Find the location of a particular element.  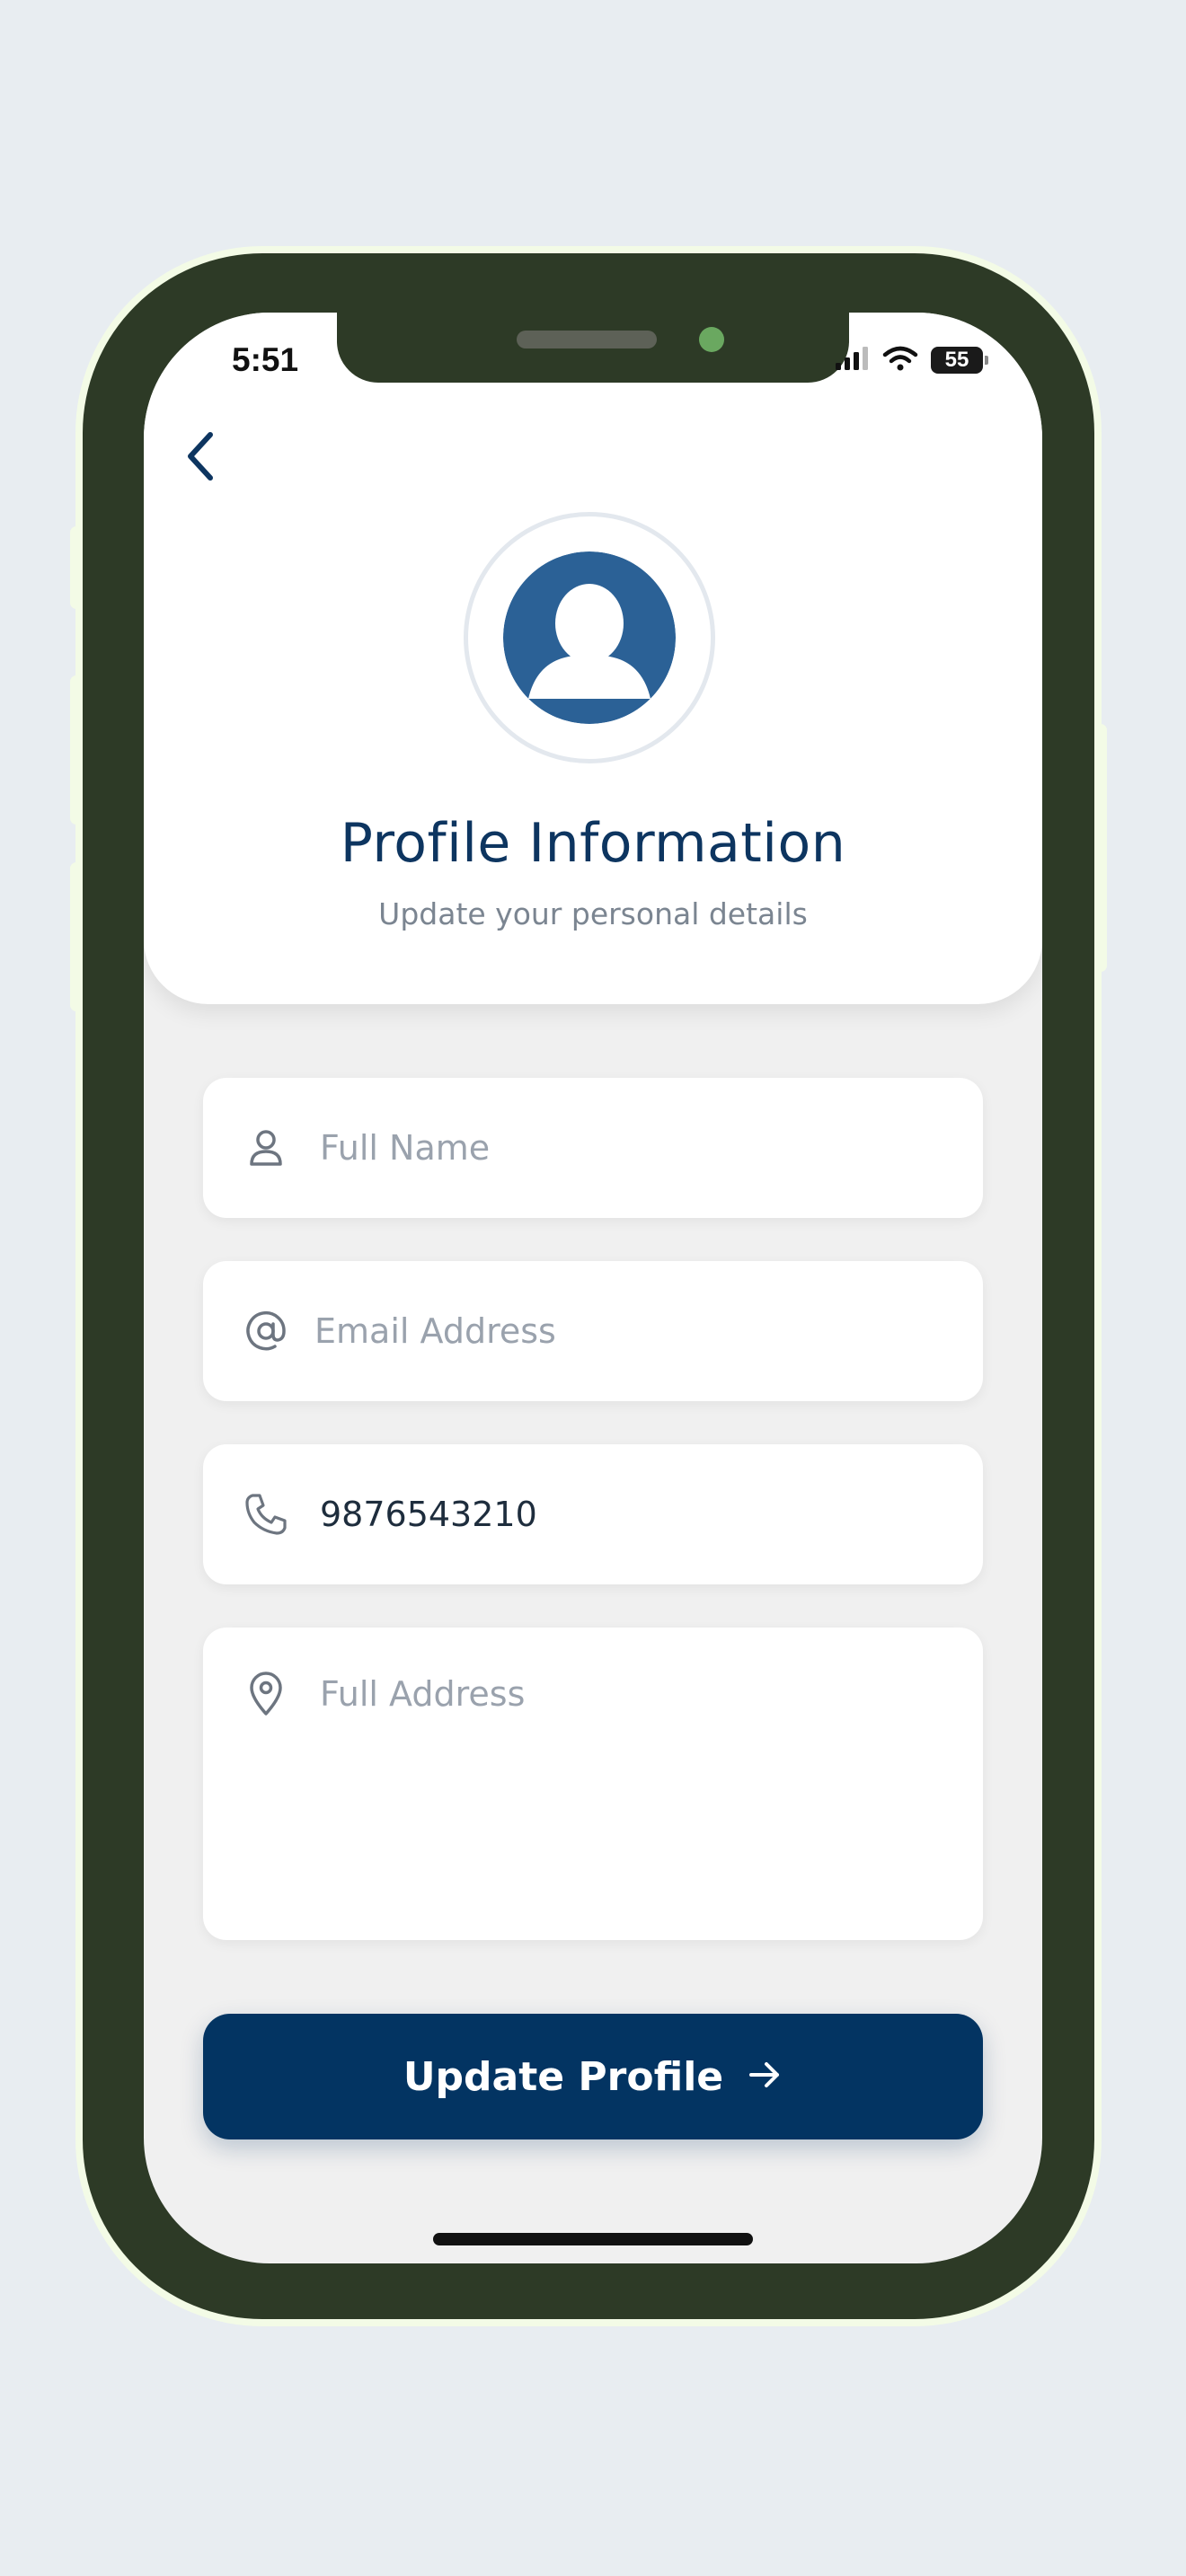

volume-up-button is located at coordinates (76, 750).